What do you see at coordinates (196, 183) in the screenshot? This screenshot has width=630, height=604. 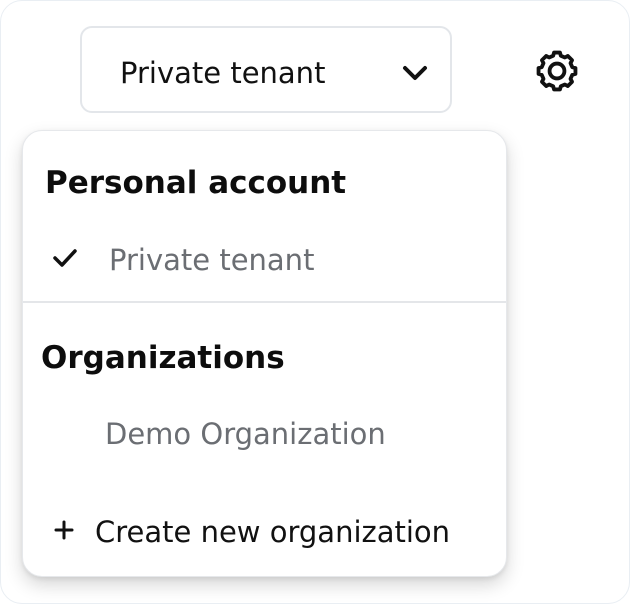 I see `section-title-personal-account: Personal account` at bounding box center [196, 183].